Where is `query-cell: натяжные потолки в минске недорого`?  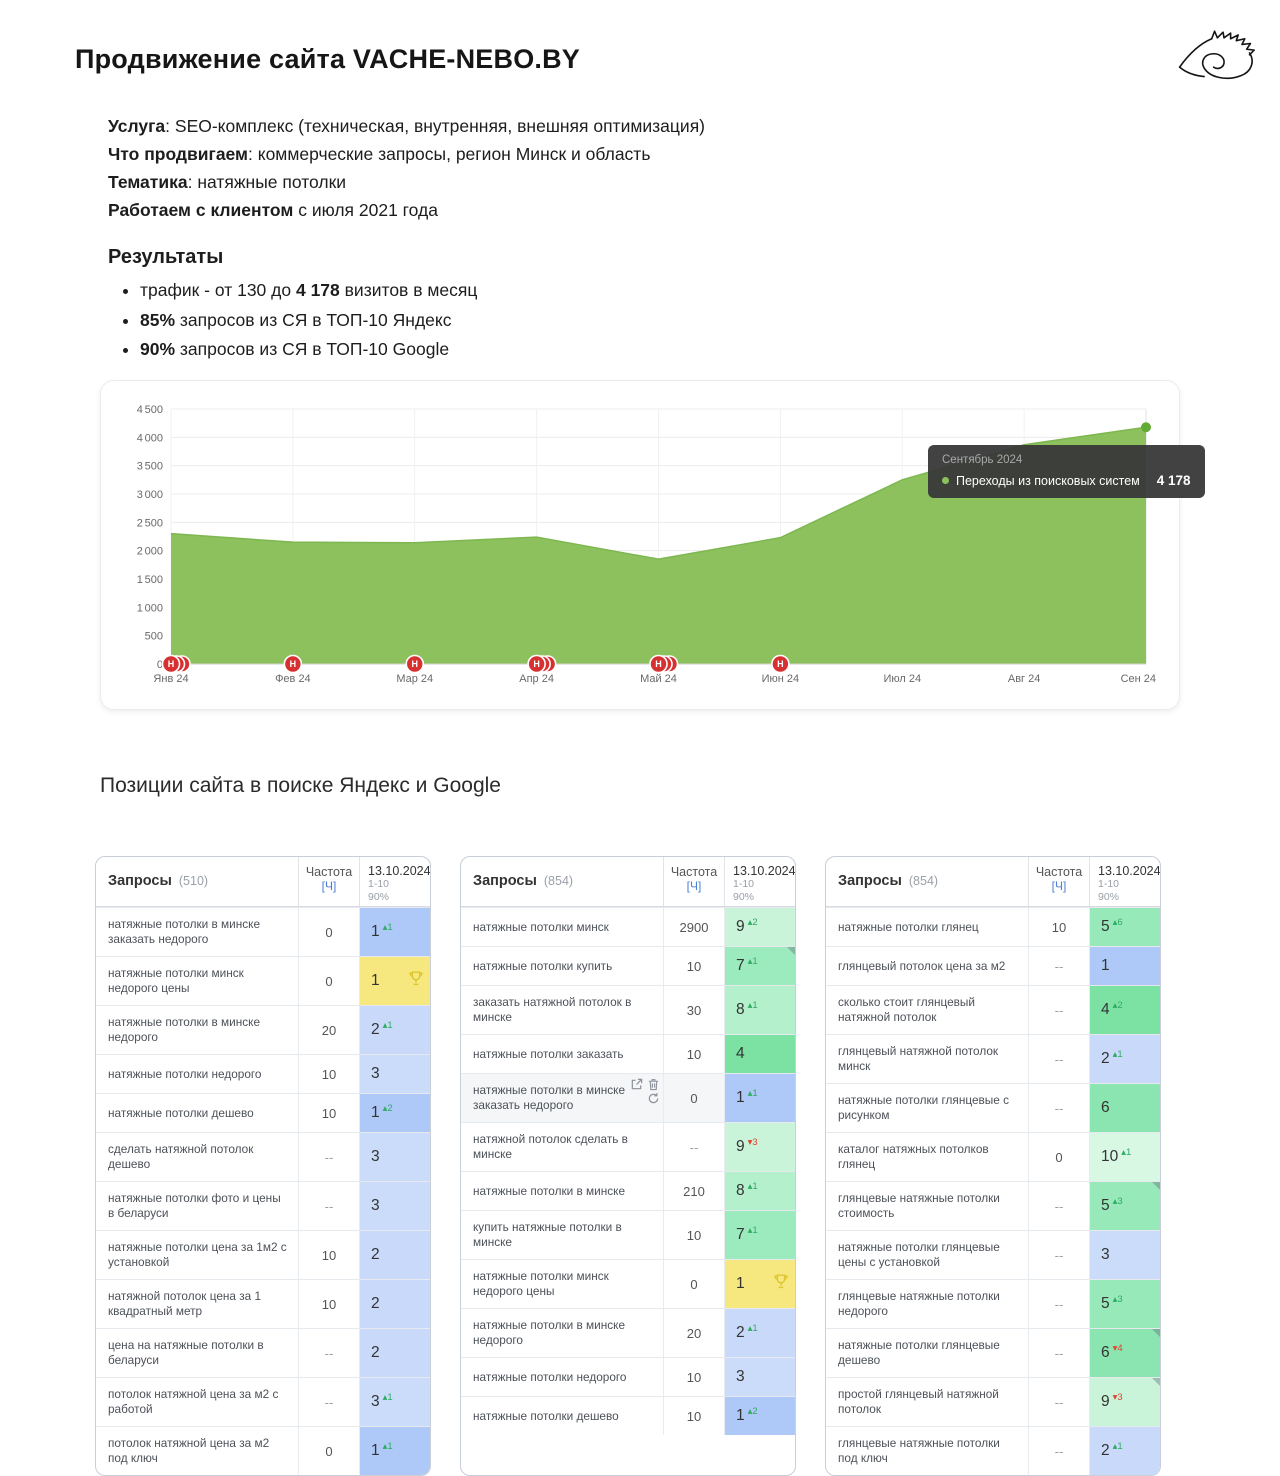
query-cell: натяжные потолки в минске недорого is located at coordinates (549, 1332).